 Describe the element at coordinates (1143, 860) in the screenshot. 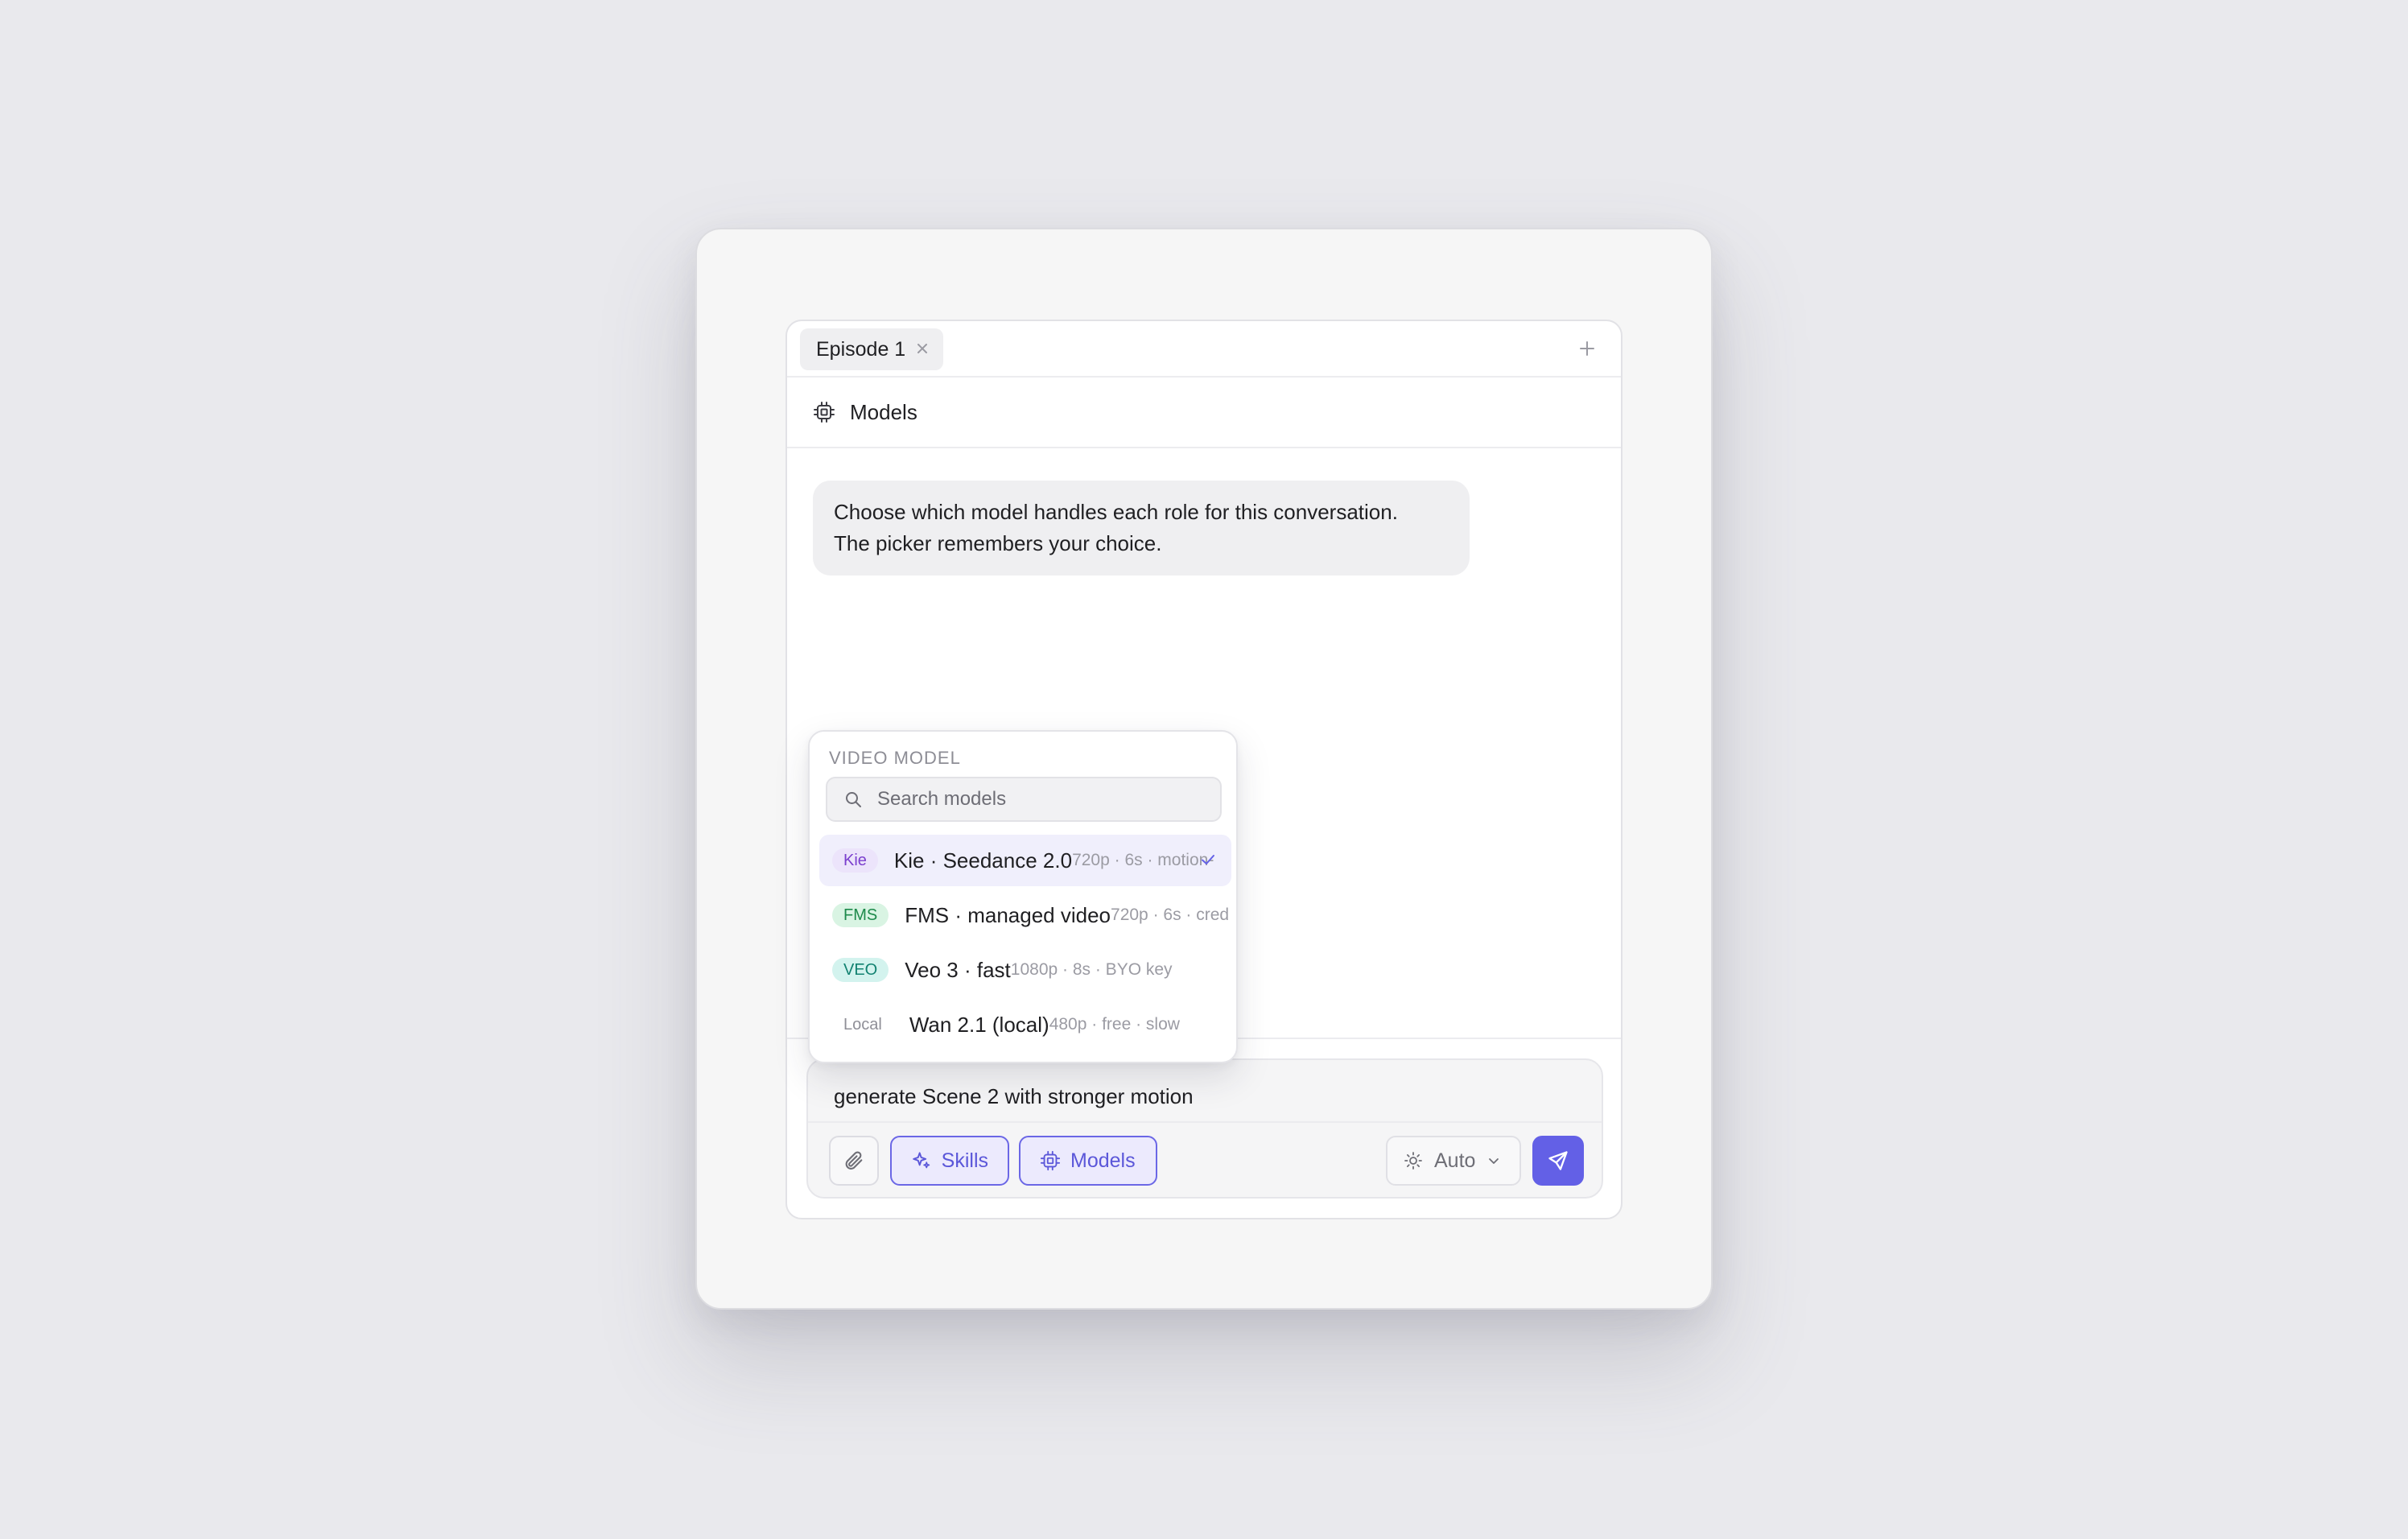

I see `model-meta: 720p · 6s · motion-` at that location.